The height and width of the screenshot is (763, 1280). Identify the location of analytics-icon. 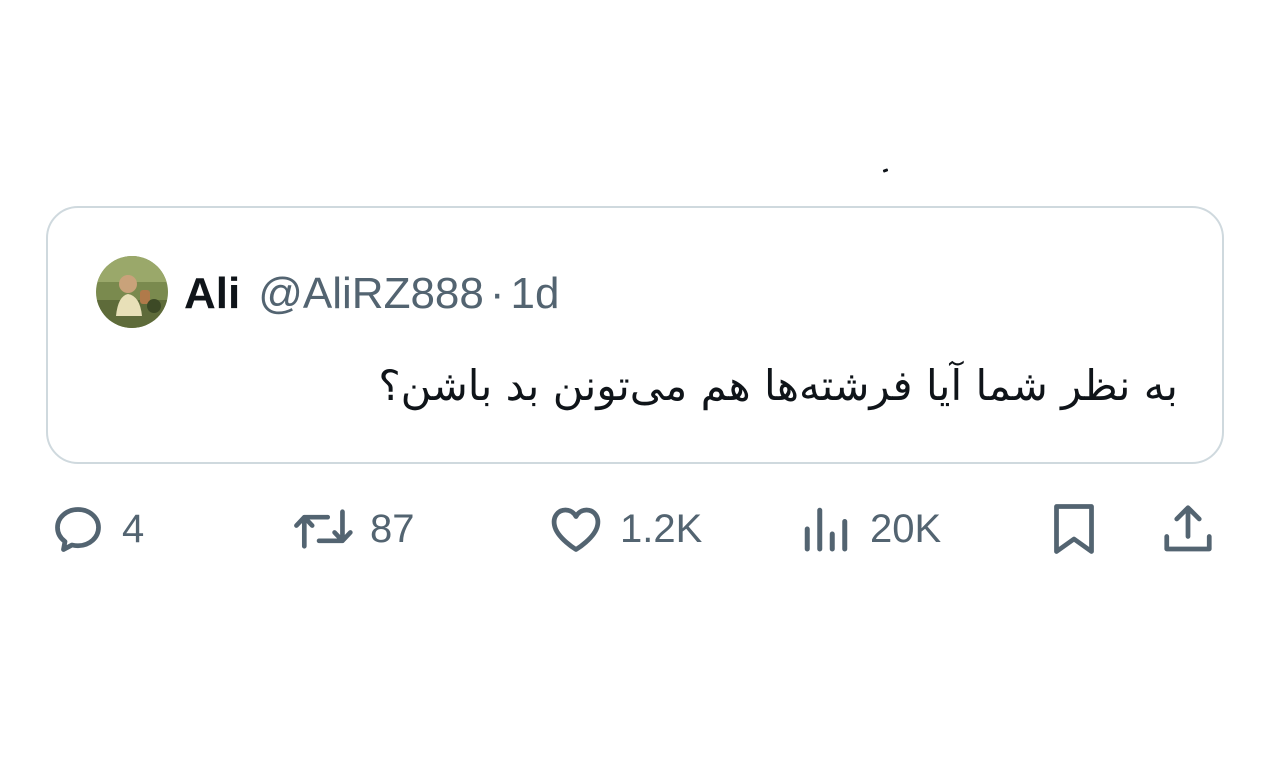
(826, 529).